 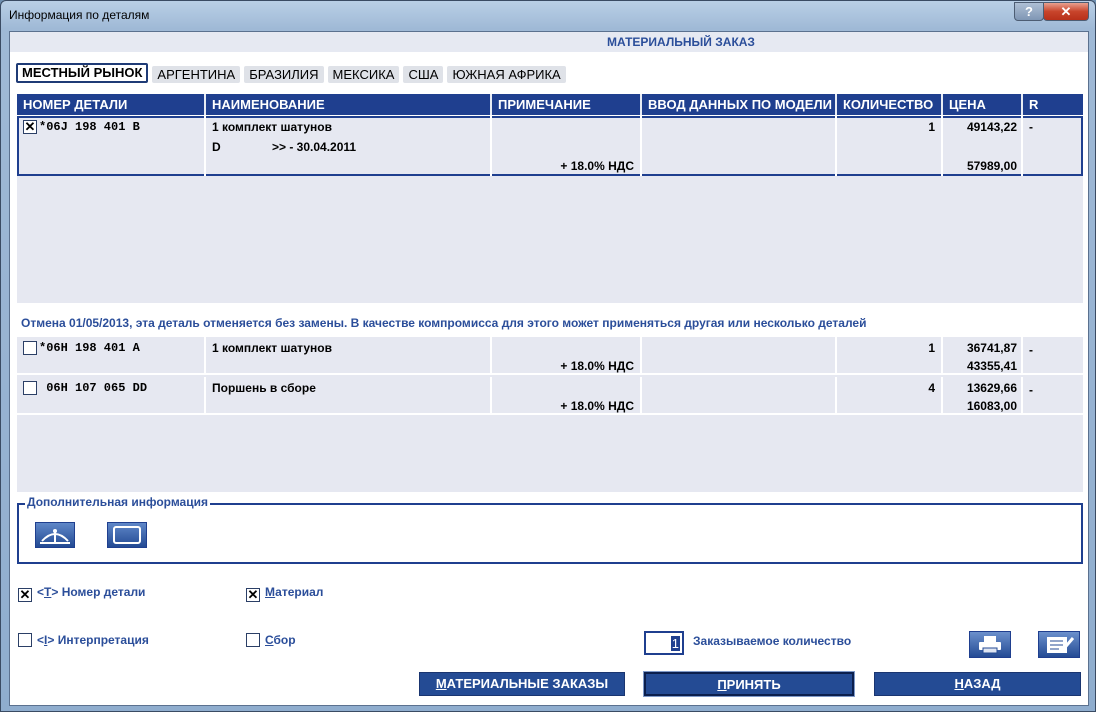 I want to click on cell-name: 1 комплект шатунов D >> - 30.04.2011, so click(x=349, y=146).